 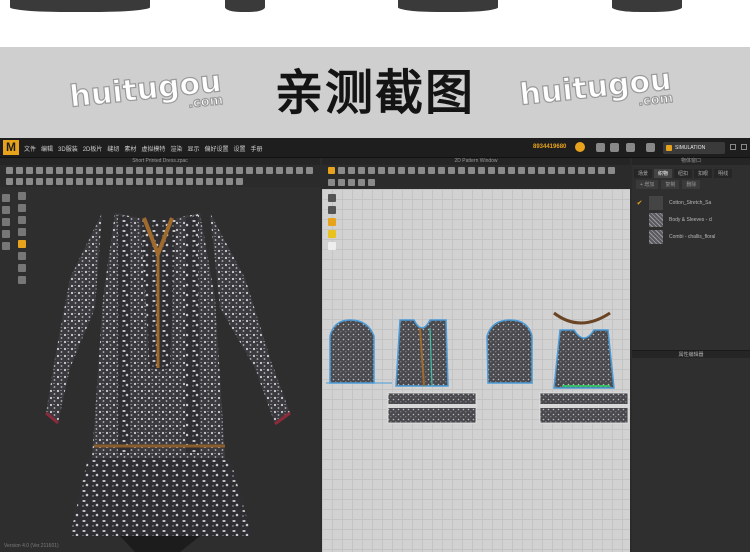 I want to click on property-editor-title: 属性编辑器, so click(x=691, y=354).